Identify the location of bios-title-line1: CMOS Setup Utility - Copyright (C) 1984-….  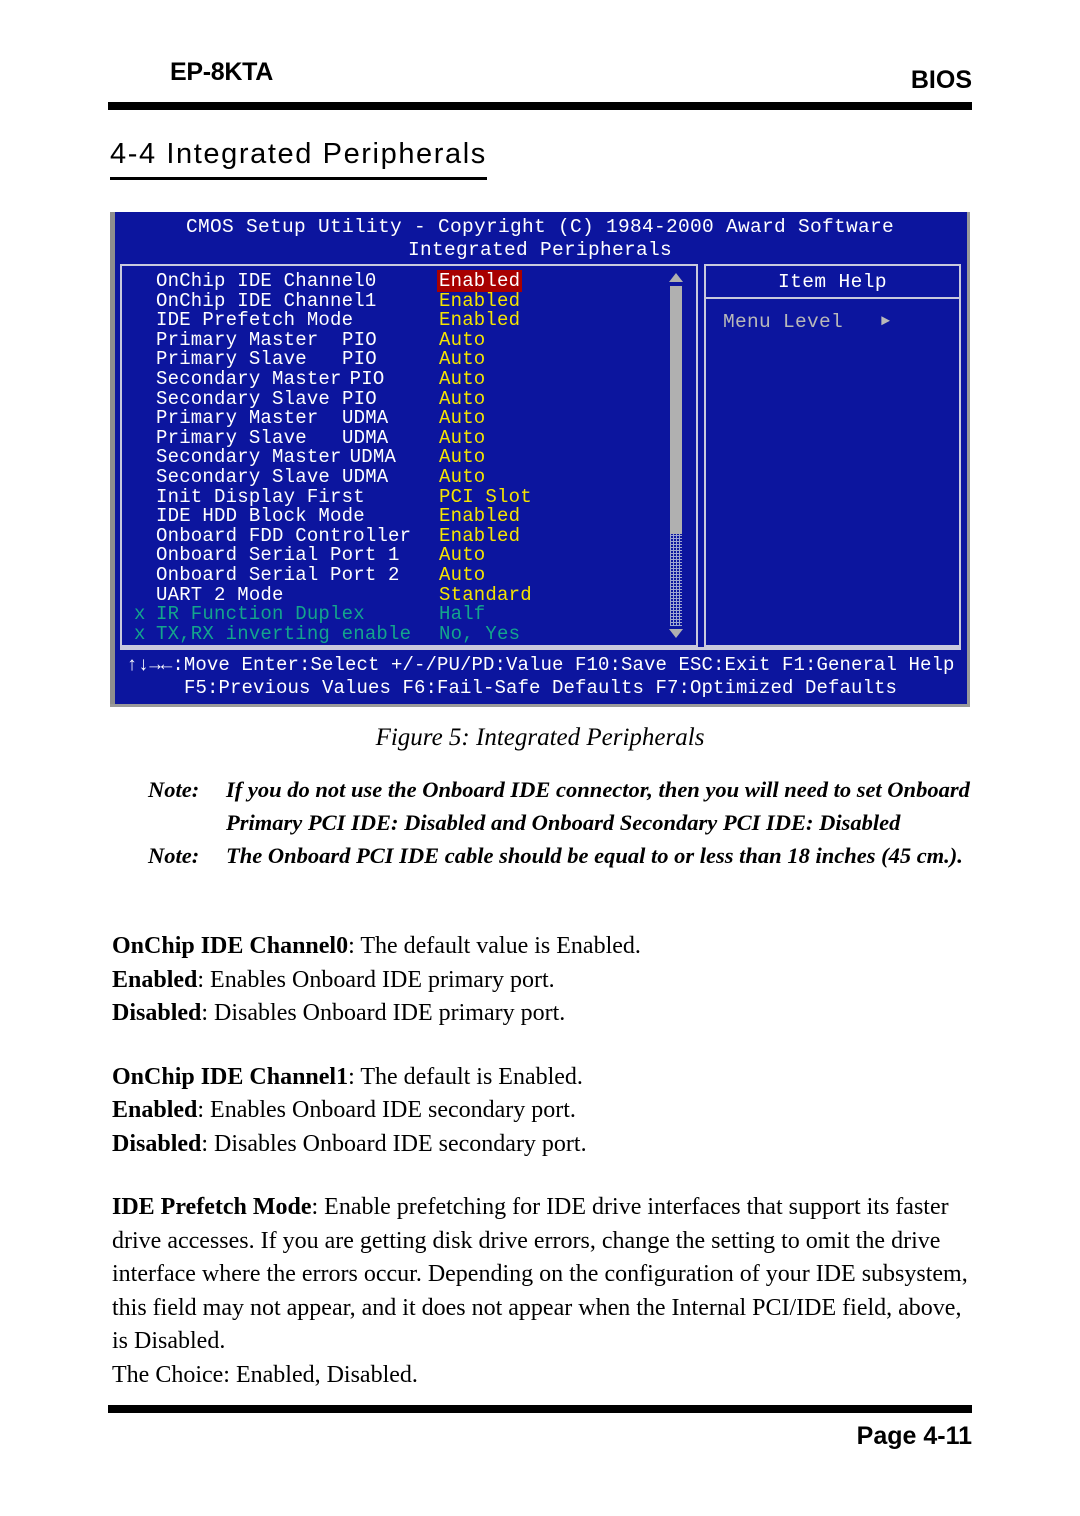
(540, 227).